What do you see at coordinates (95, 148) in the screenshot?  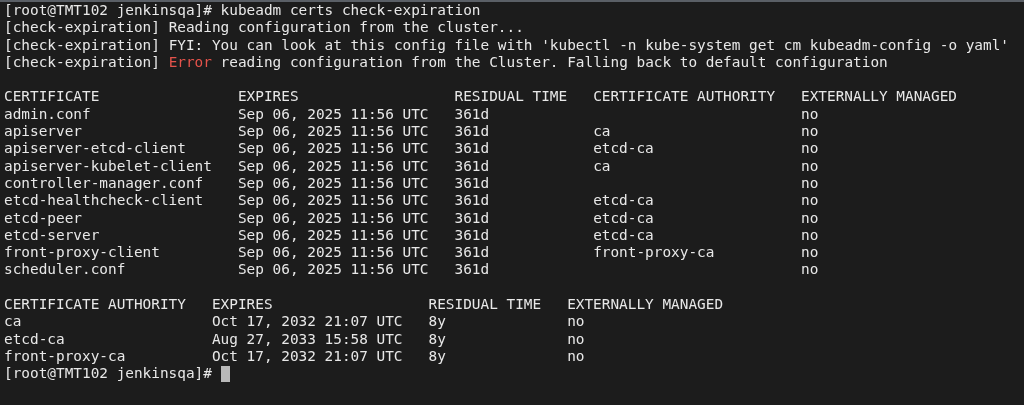 I see `table-cell: apiserver-etcd-client` at bounding box center [95, 148].